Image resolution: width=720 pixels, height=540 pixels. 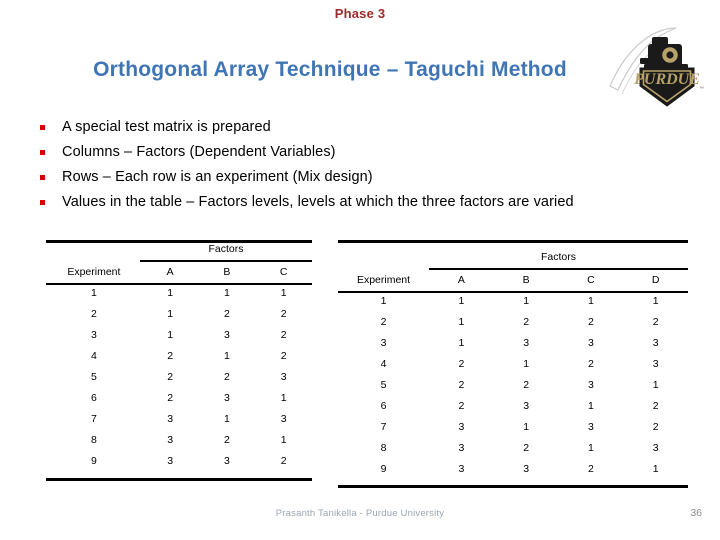 What do you see at coordinates (199, 151) in the screenshot?
I see `list-item-label: Columns – Factors (Dependent Variables)` at bounding box center [199, 151].